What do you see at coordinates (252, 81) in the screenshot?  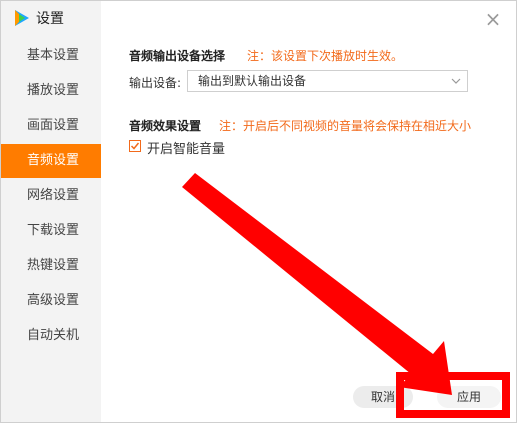 I see `output-device-value: 输出到默认输出设备` at bounding box center [252, 81].